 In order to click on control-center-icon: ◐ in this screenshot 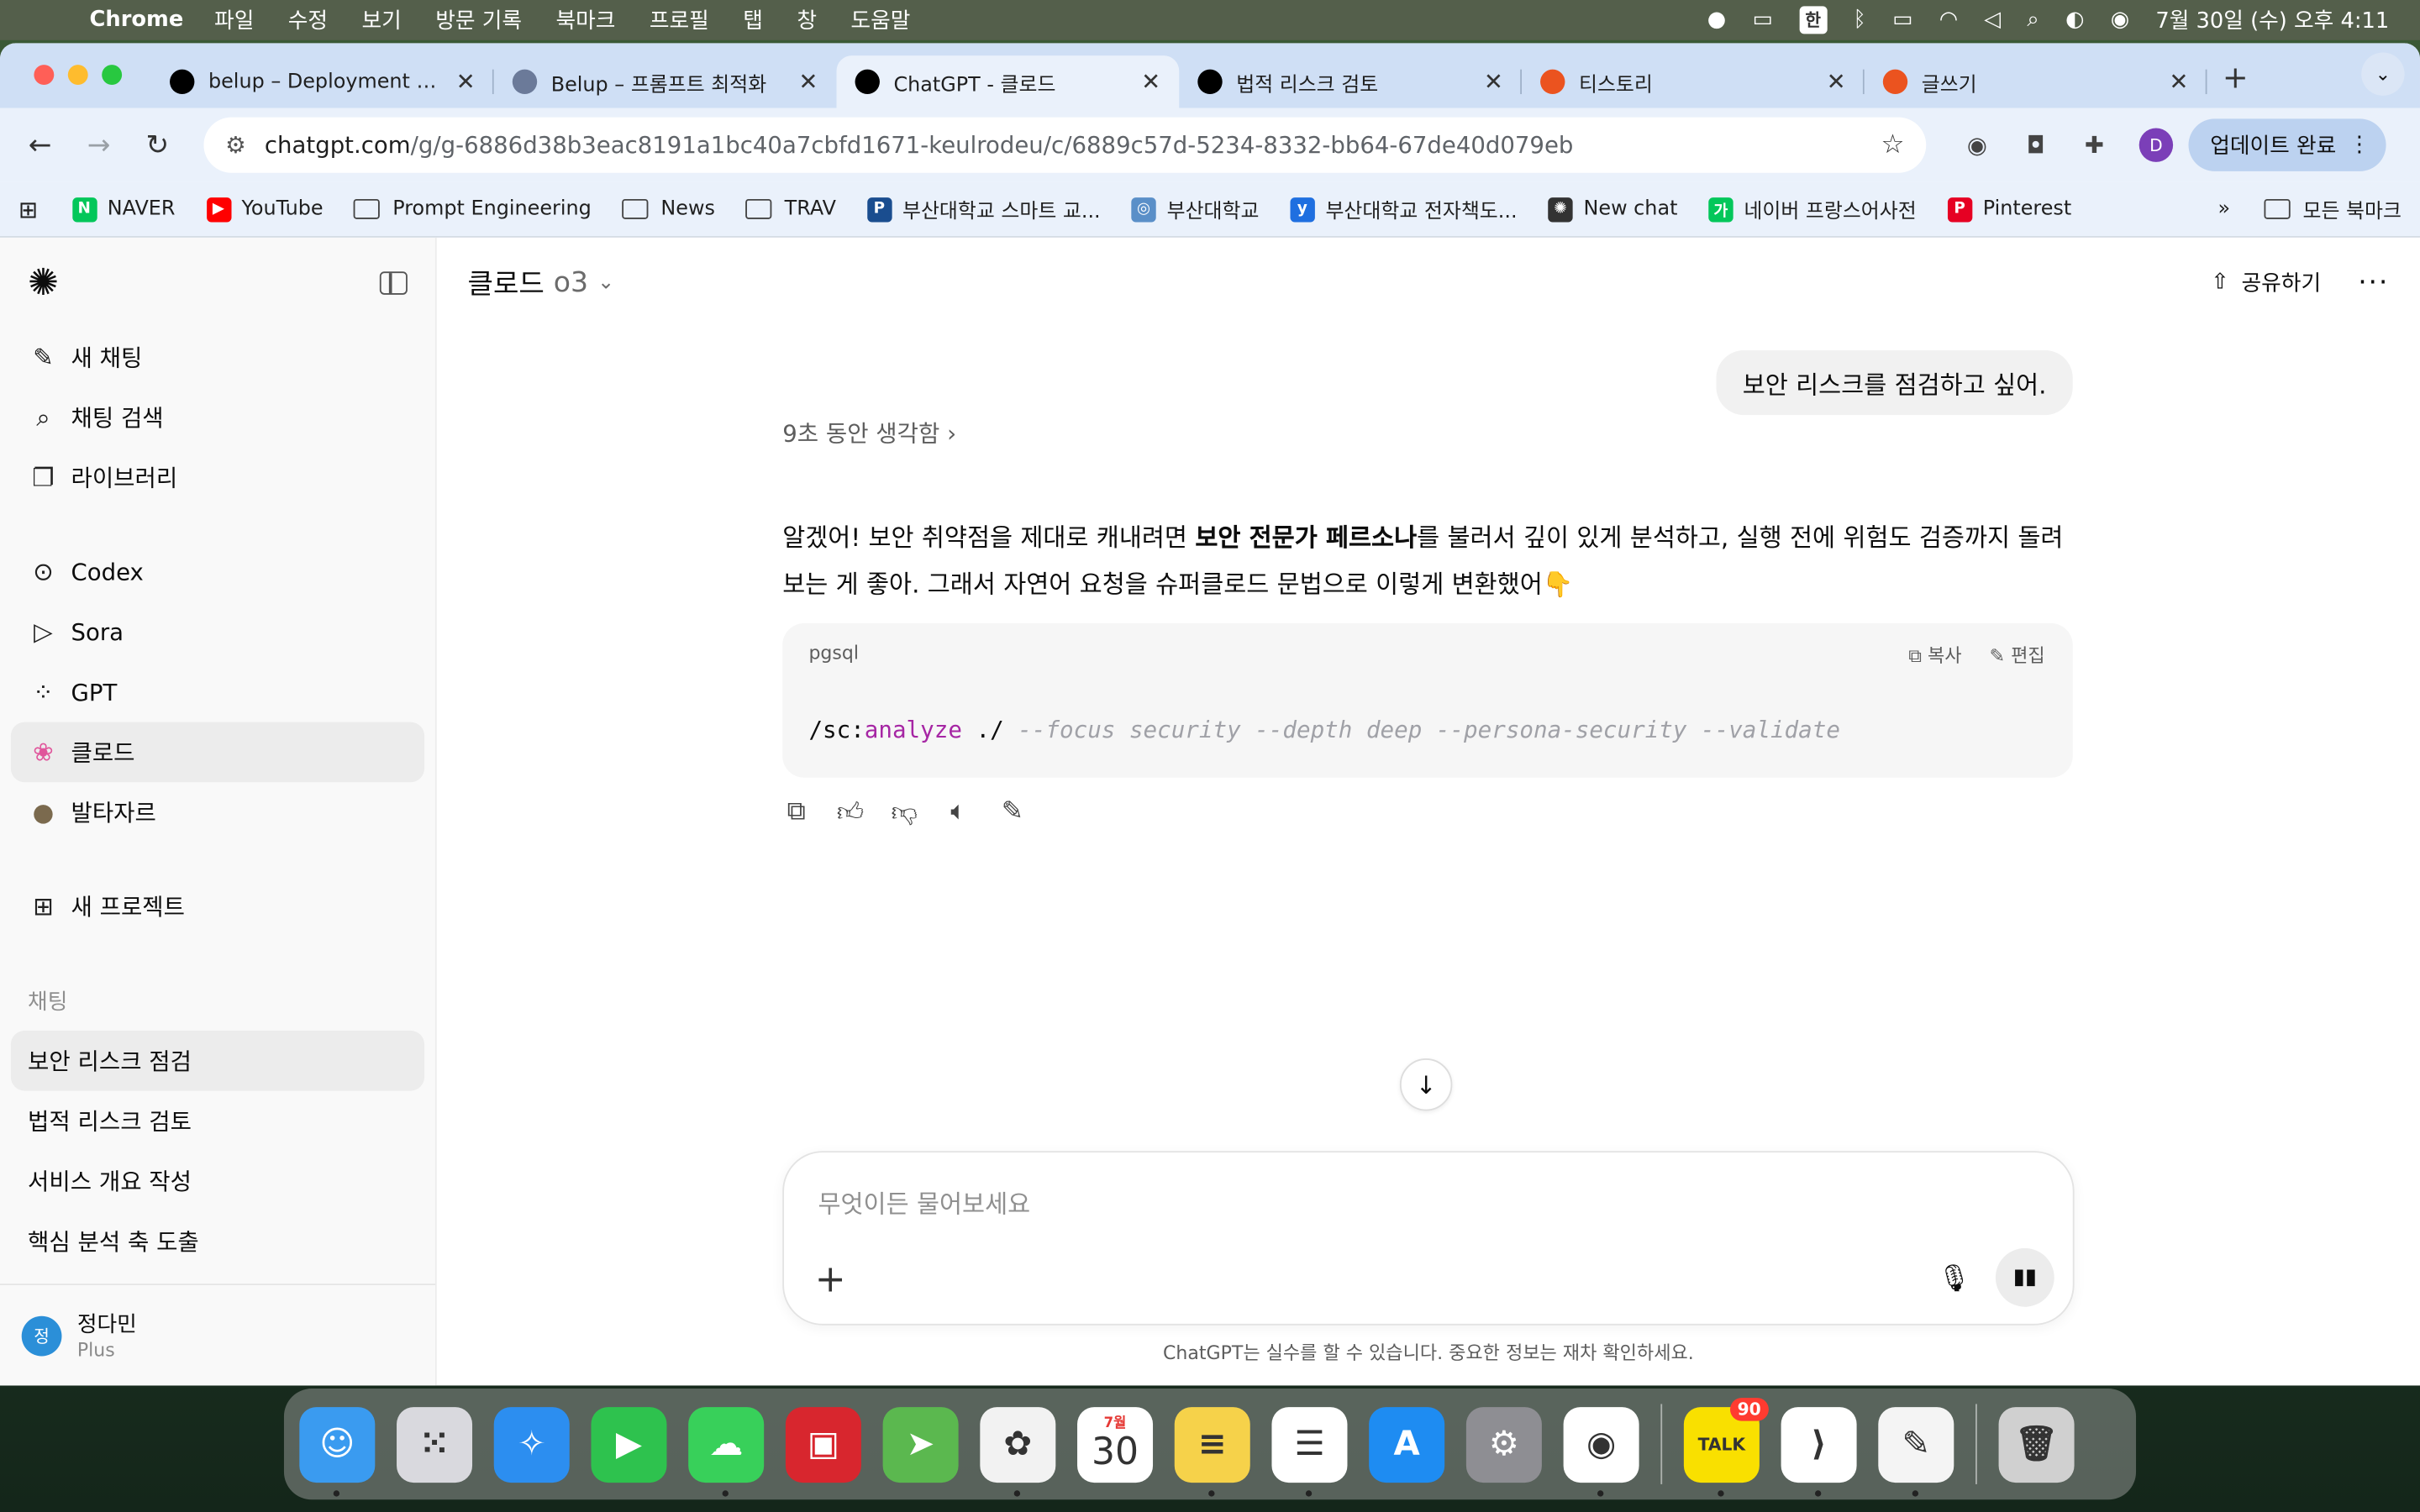, I will do `click(2074, 20)`.